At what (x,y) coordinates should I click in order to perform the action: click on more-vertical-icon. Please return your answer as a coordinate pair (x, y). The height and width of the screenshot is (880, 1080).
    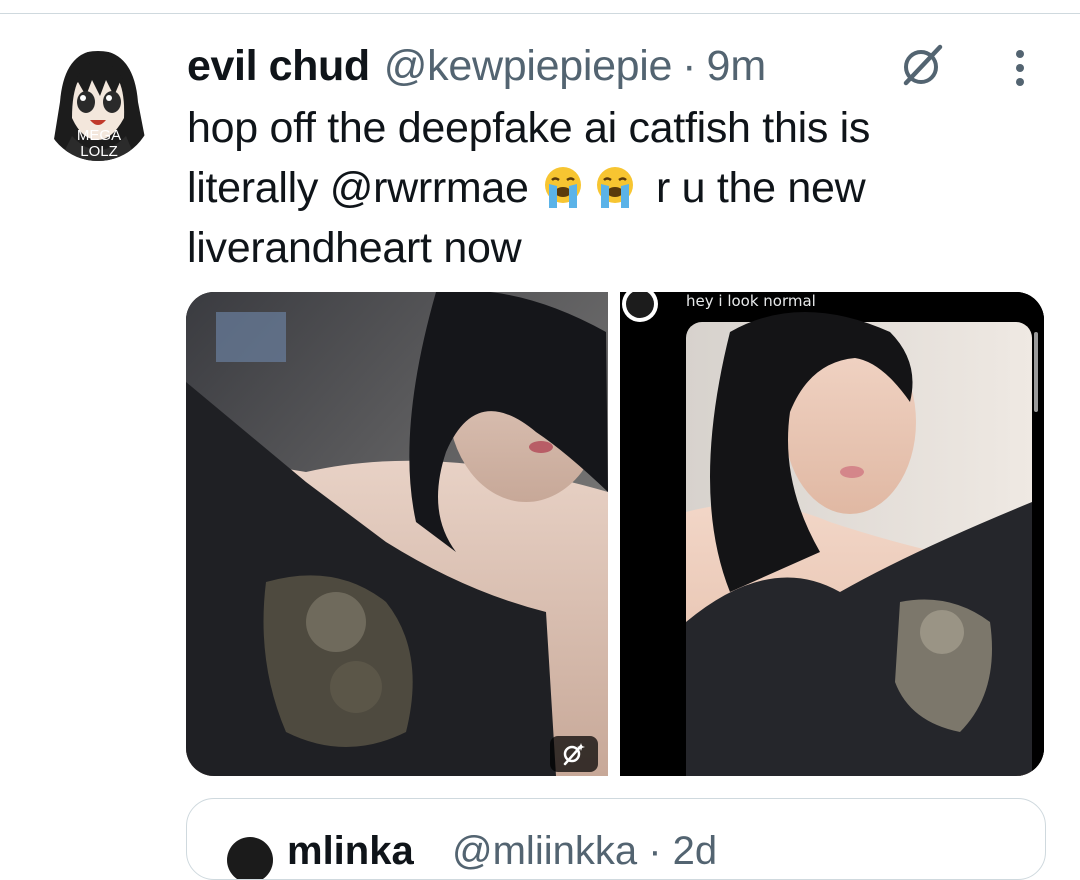
    Looking at the image, I should click on (1020, 69).